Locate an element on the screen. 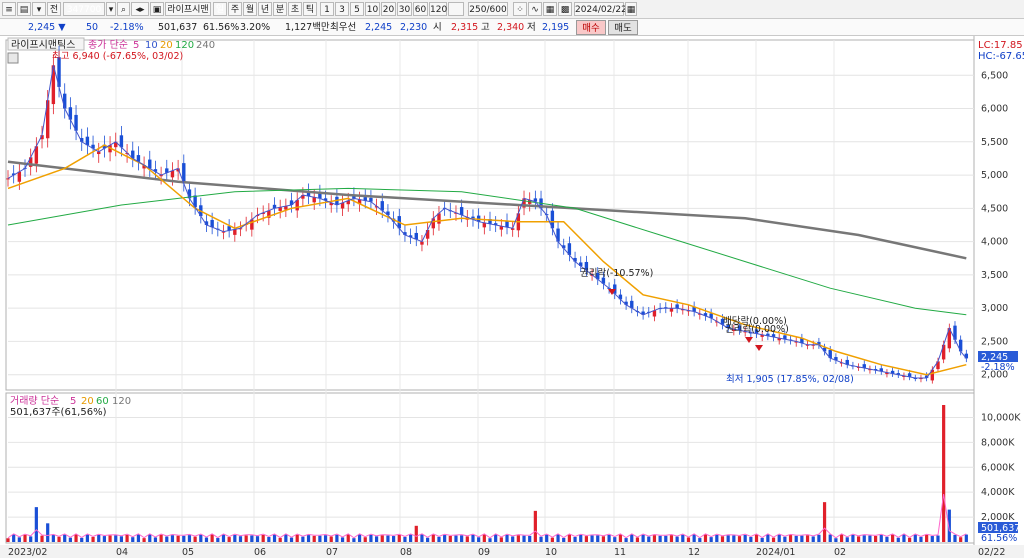 The height and width of the screenshot is (558, 1024). price-change-pct: -2.18% is located at coordinates (127, 27).